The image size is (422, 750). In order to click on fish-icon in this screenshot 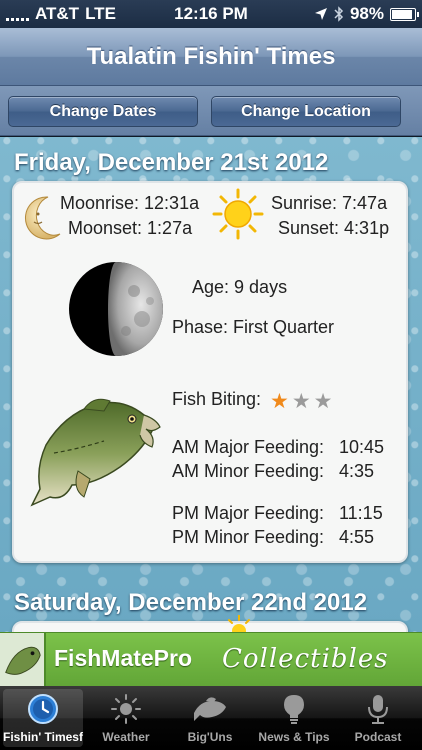, I will do `click(210, 709)`.